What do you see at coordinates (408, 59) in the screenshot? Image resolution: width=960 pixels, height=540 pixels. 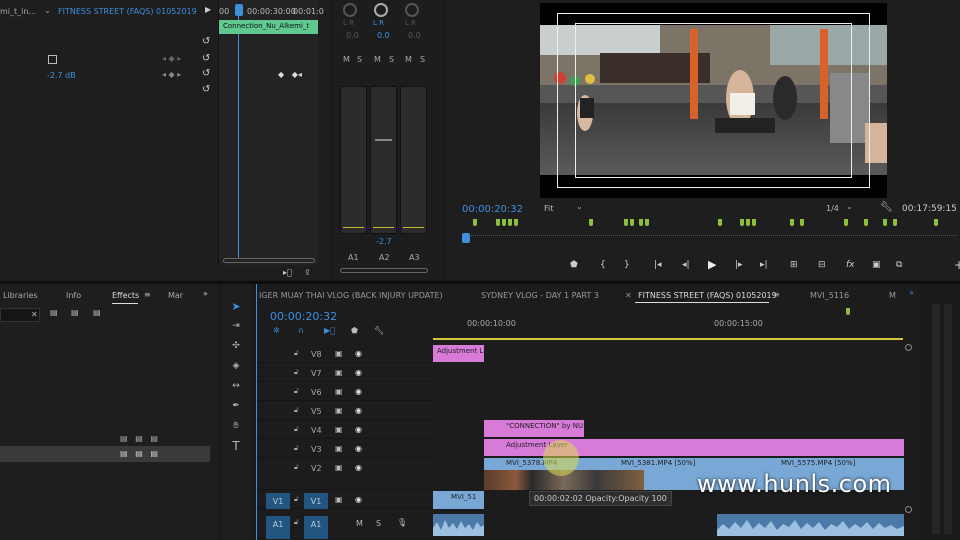 I see `mute-a3: M` at bounding box center [408, 59].